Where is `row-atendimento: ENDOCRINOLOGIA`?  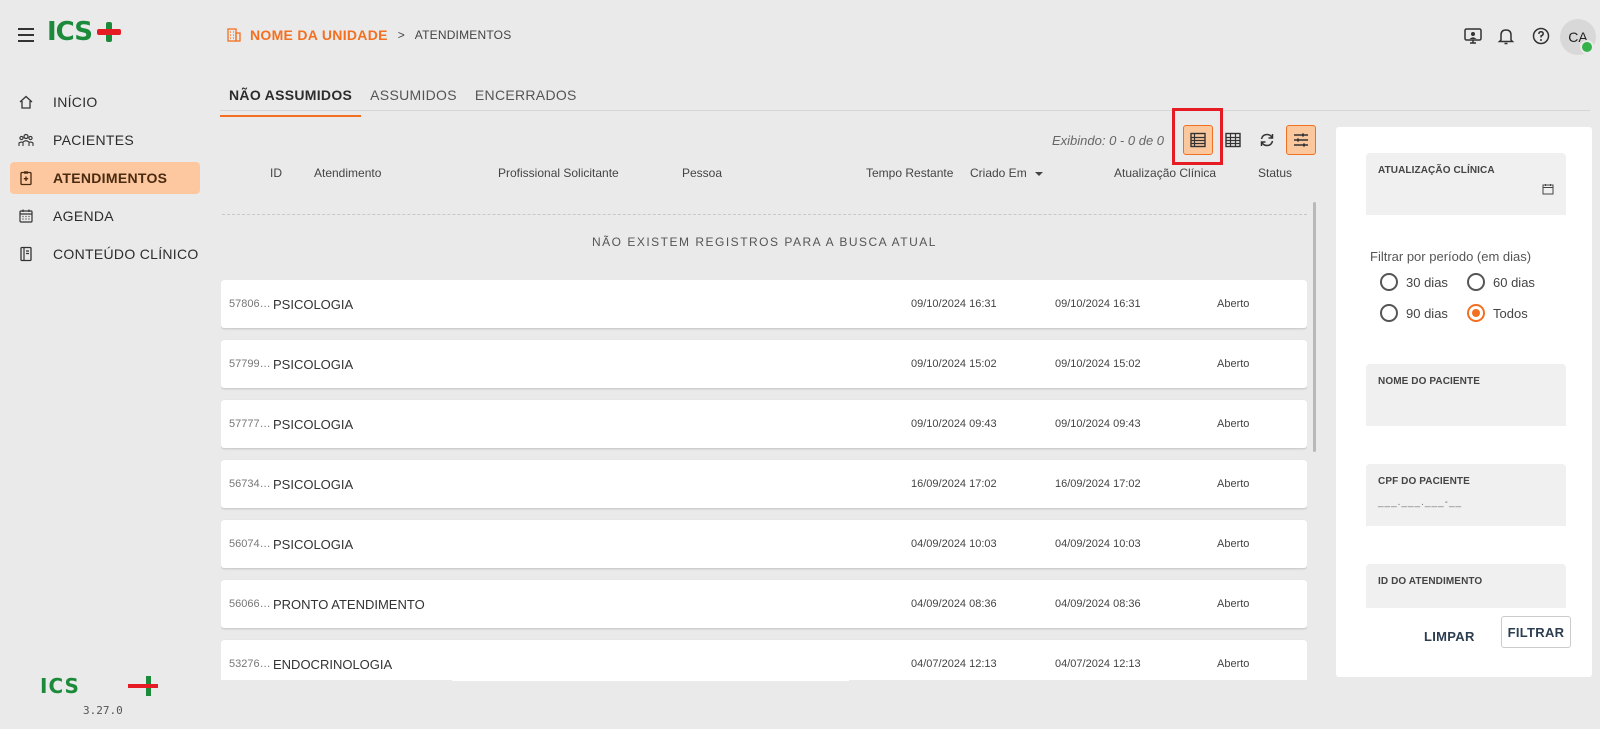
row-atendimento: ENDOCRINOLOGIA is located at coordinates (333, 664).